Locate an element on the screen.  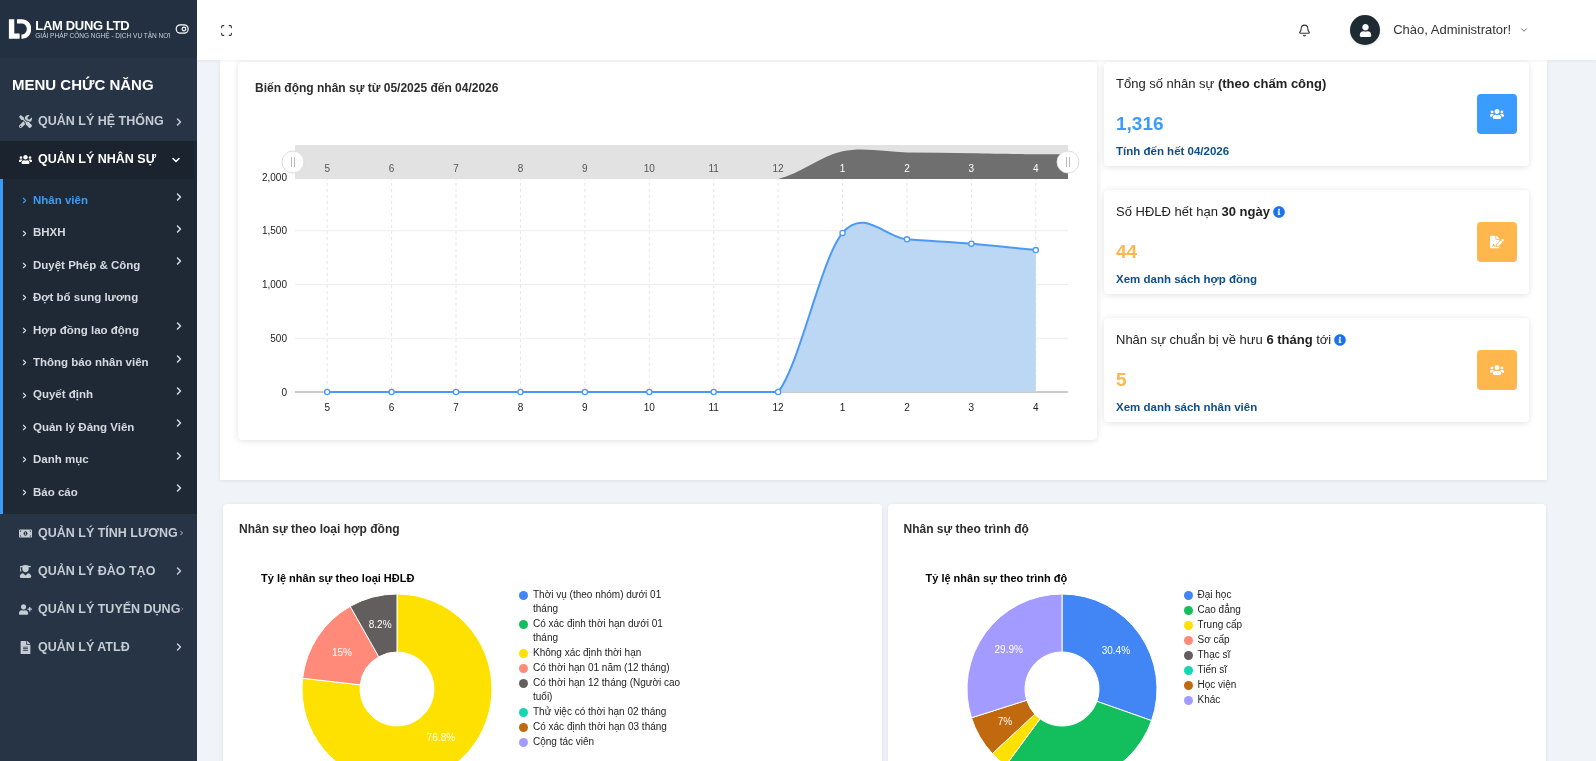
card-footer-text: Tính đến hết 04/2026 is located at coordinates (1173, 151).